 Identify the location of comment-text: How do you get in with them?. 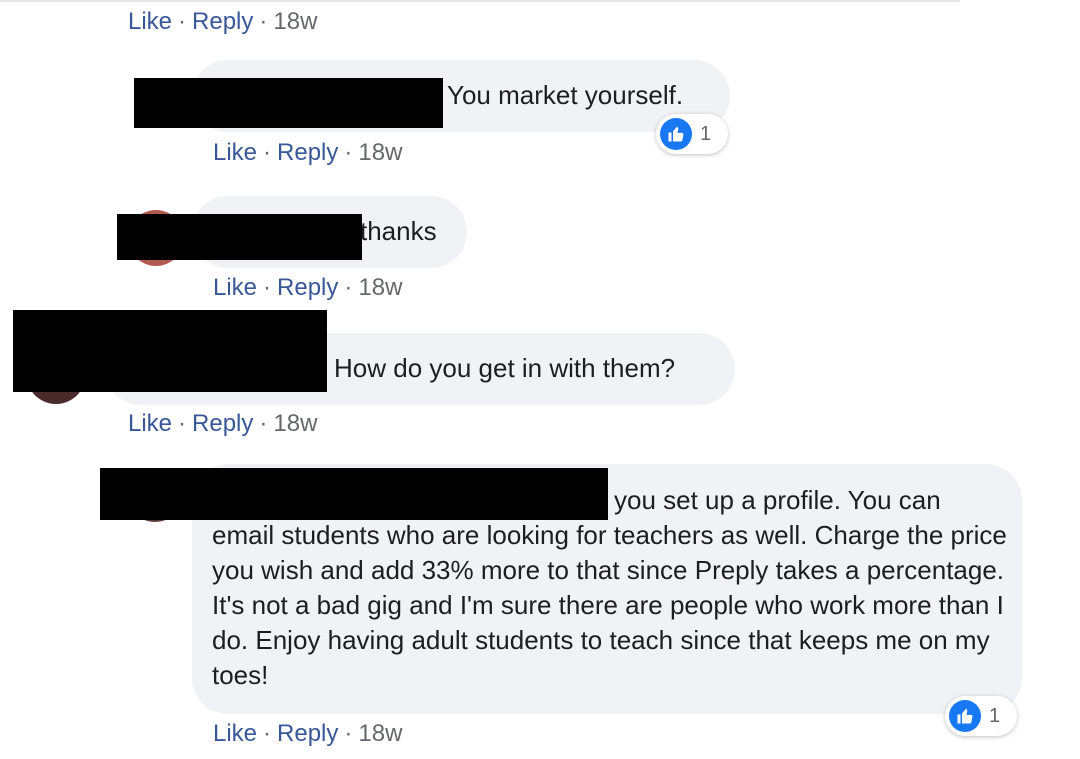
(505, 368).